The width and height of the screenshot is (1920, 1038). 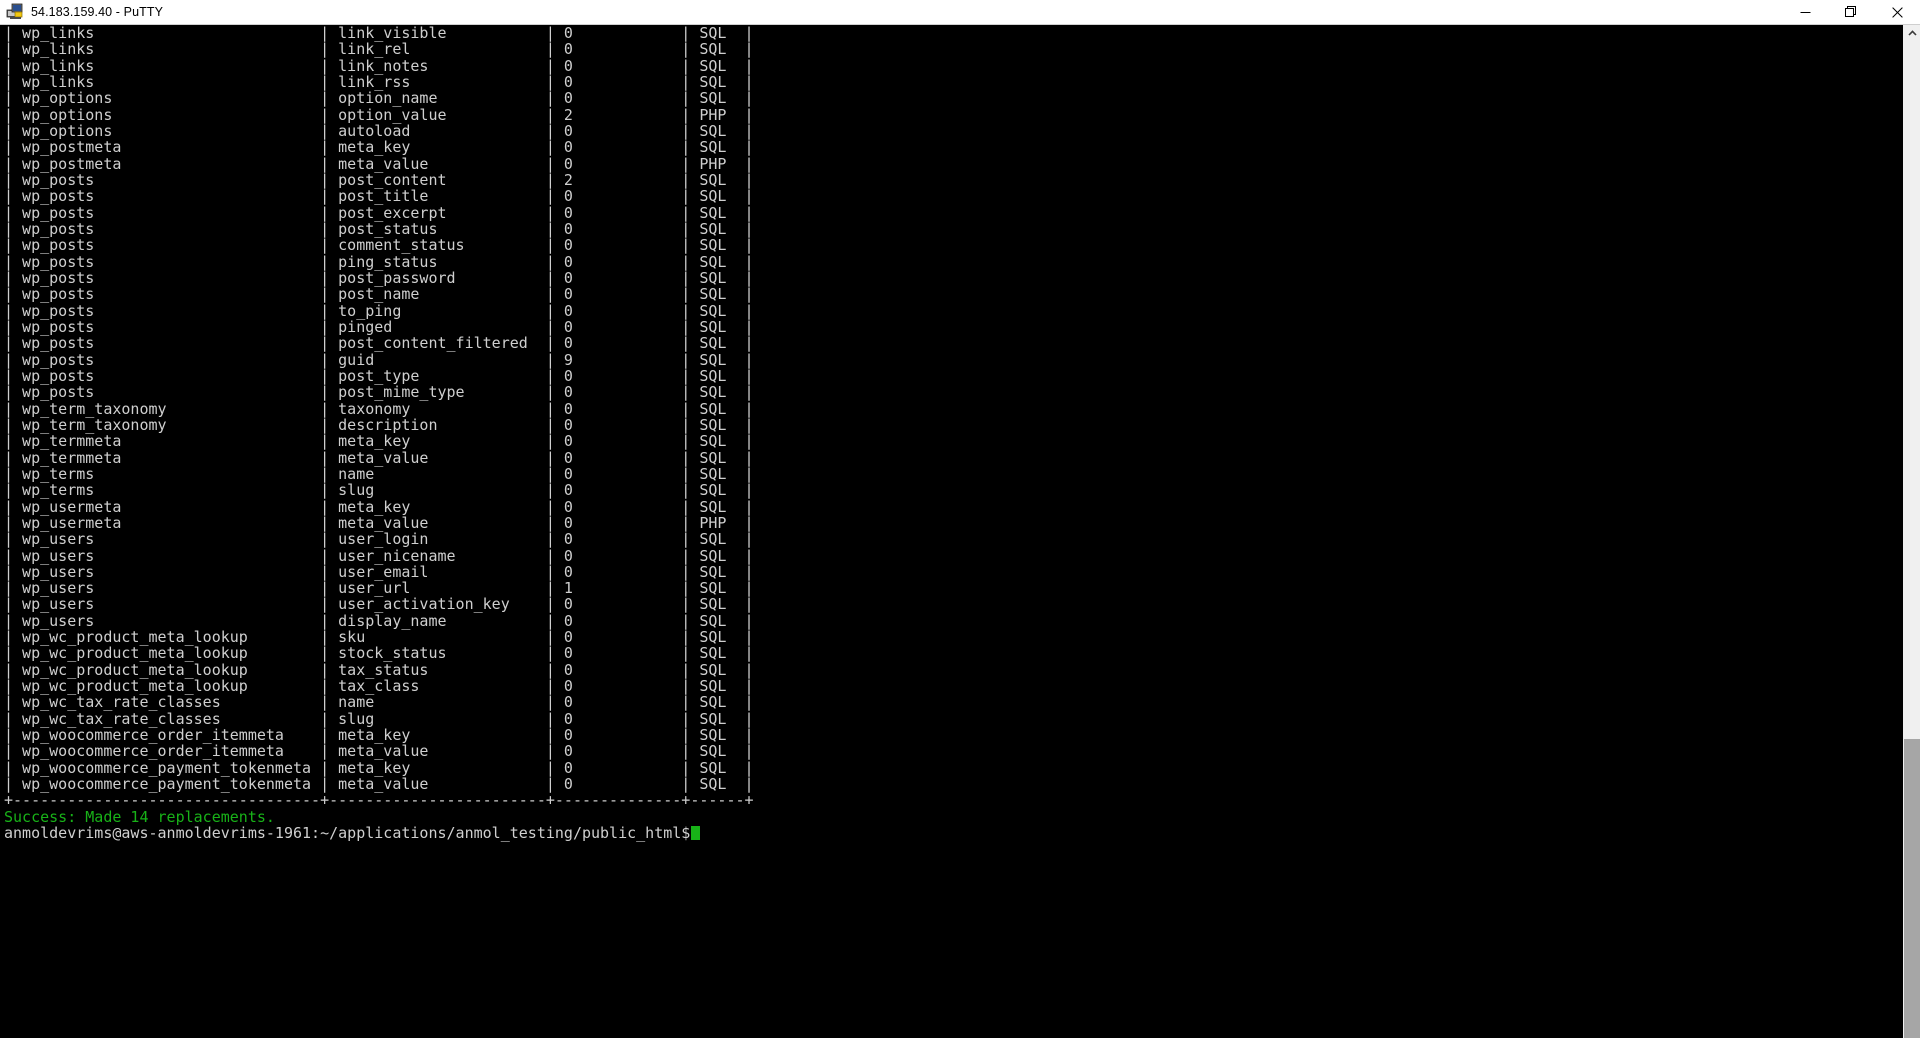 What do you see at coordinates (379, 49) in the screenshot?
I see `table-row: | wp_links | link_rel | 0 | SQL |` at bounding box center [379, 49].